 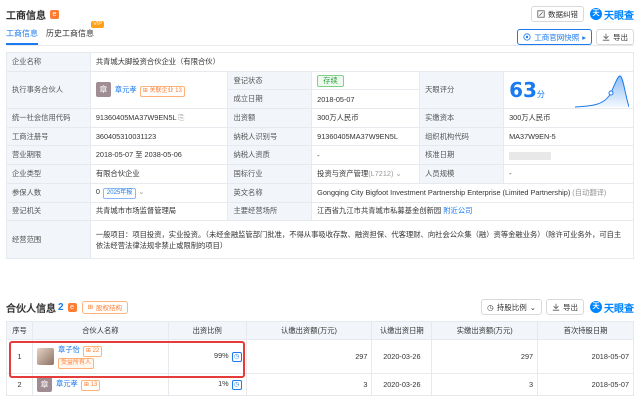 I want to click on partner-cell: 章章元孝 ⊞ 关联企业 13, so click(x=159, y=90).